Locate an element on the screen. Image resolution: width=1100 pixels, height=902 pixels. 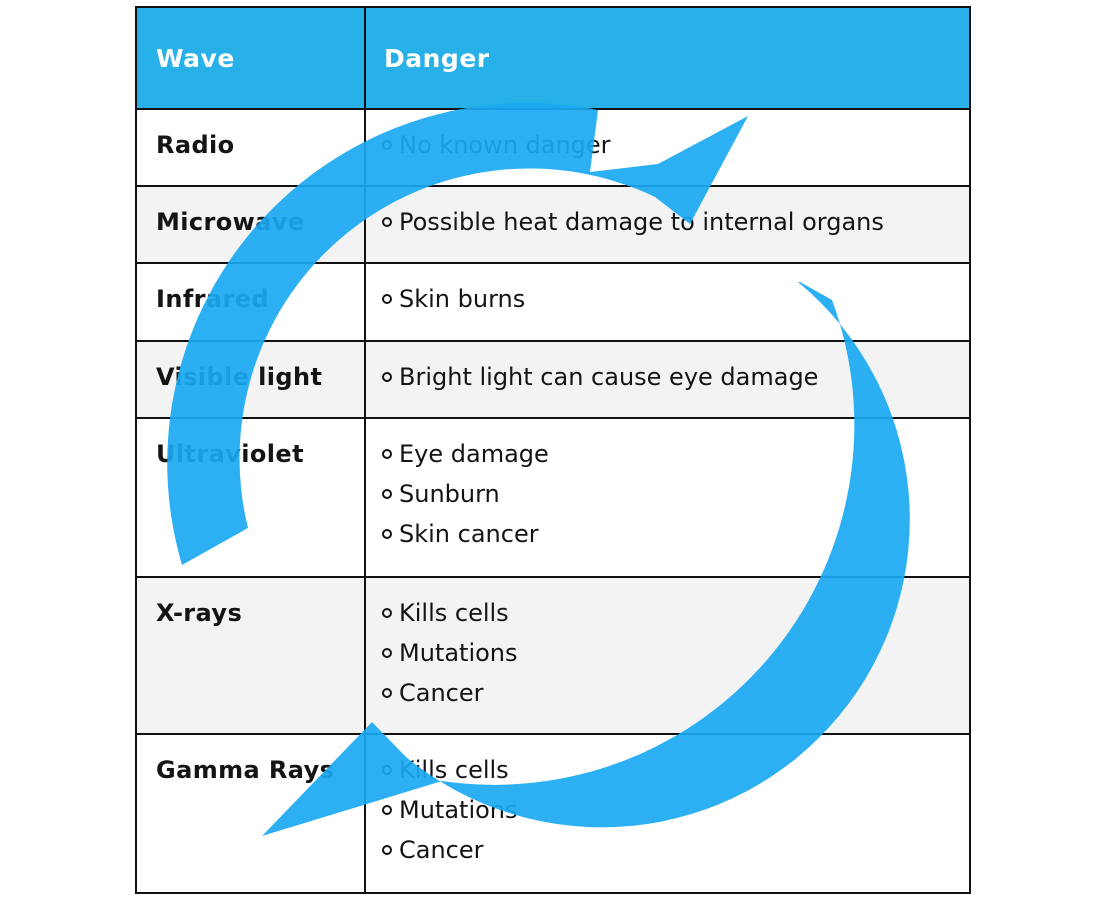
danger-list: Eye damage Sunburn Skin cancer is located at coordinates (674, 494).